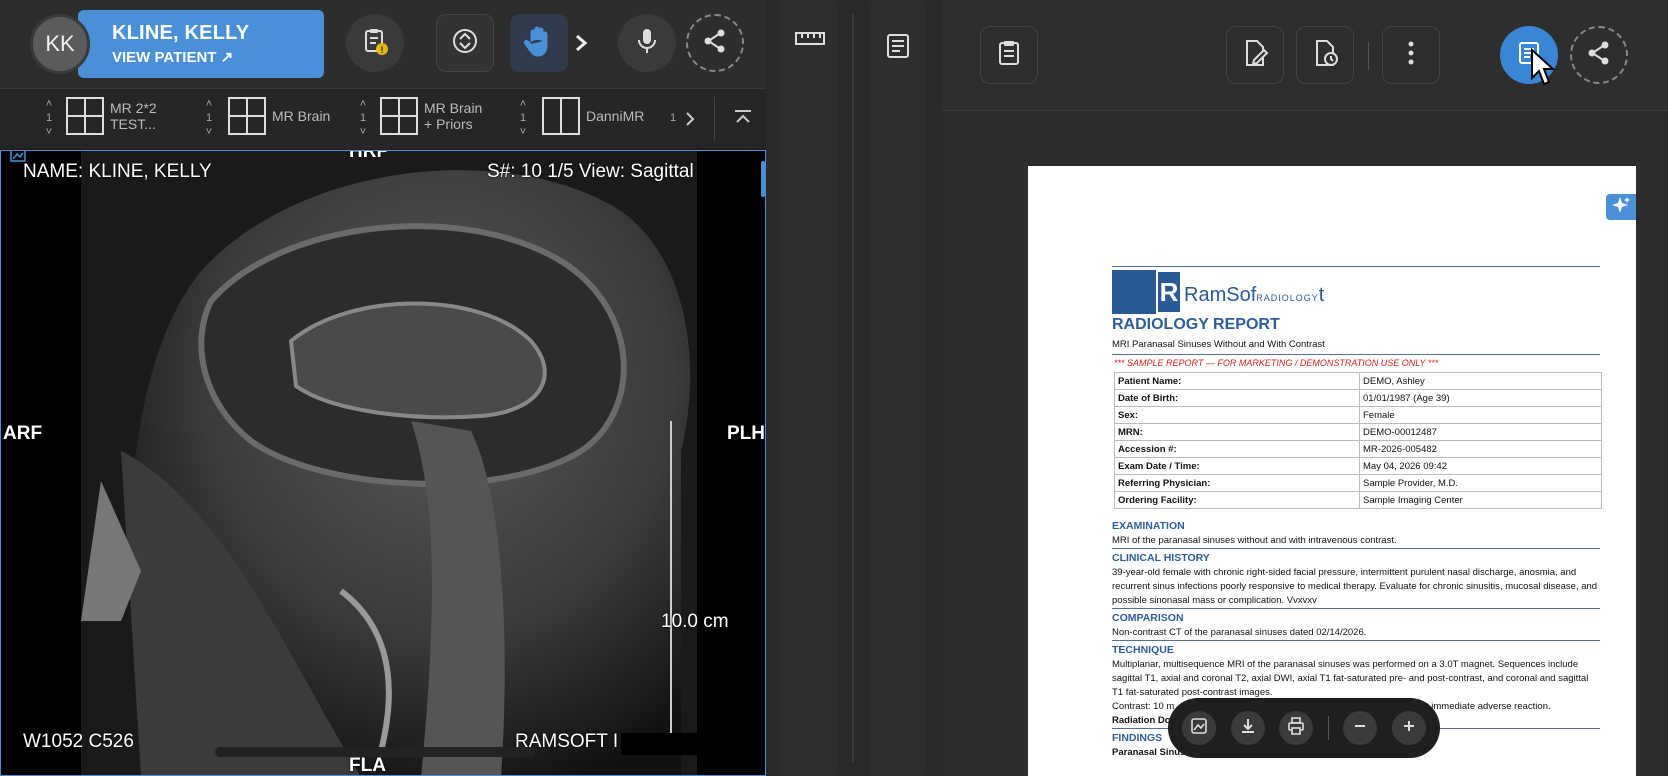 The width and height of the screenshot is (1668, 776). Describe the element at coordinates (695, 621) in the screenshot. I see `scale-label: 10.0 cm` at that location.